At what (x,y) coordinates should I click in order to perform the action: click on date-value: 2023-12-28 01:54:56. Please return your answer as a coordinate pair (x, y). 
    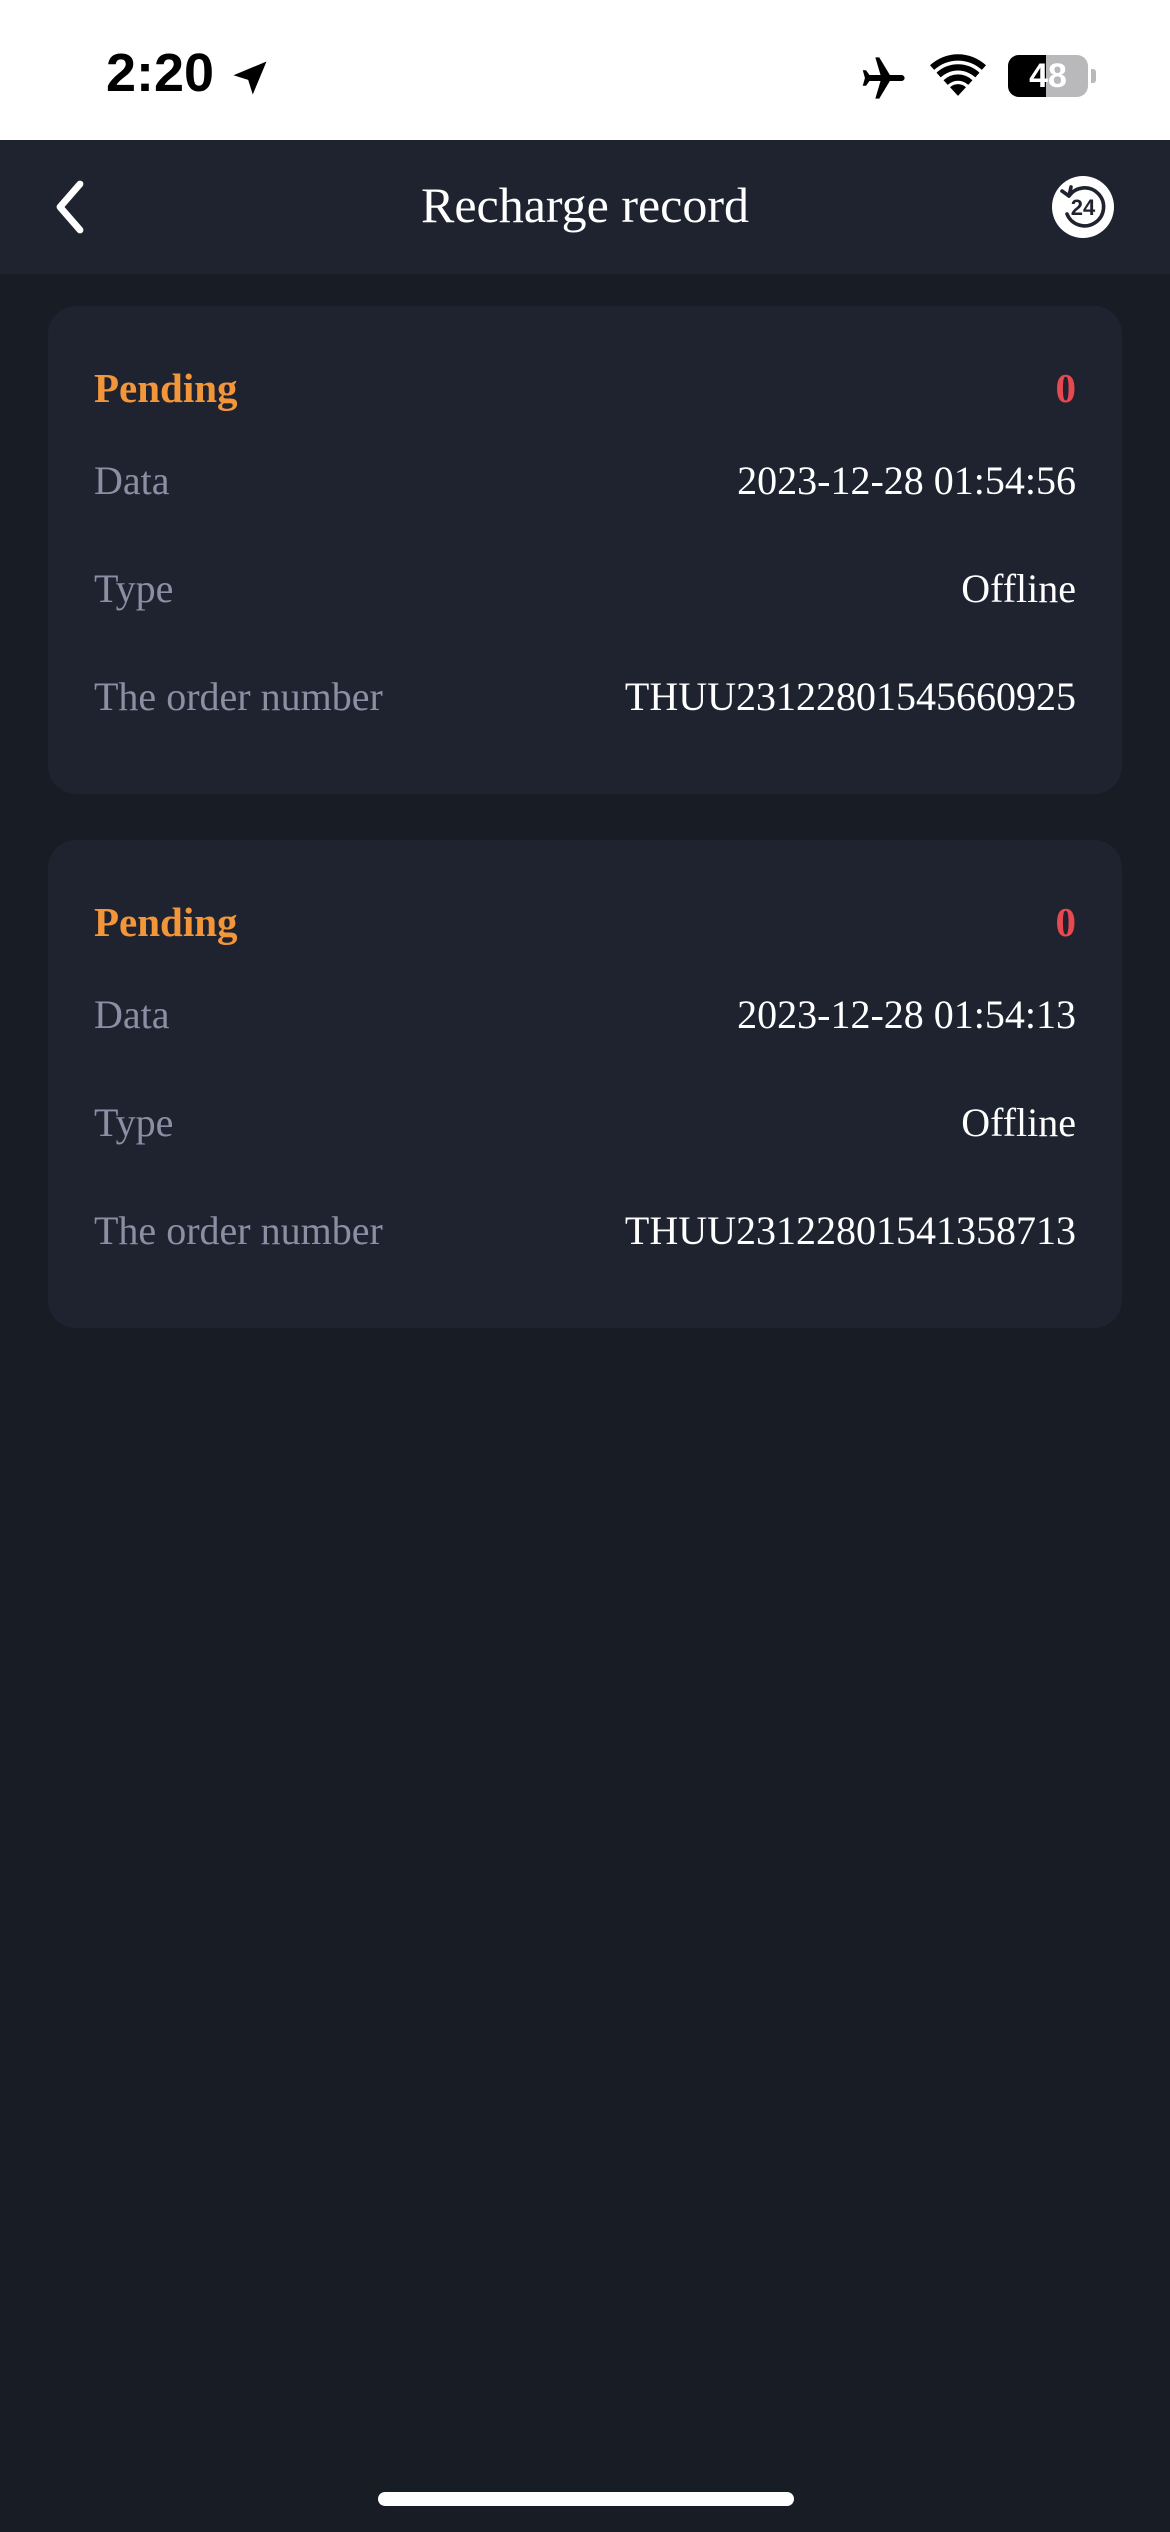
    Looking at the image, I should click on (906, 480).